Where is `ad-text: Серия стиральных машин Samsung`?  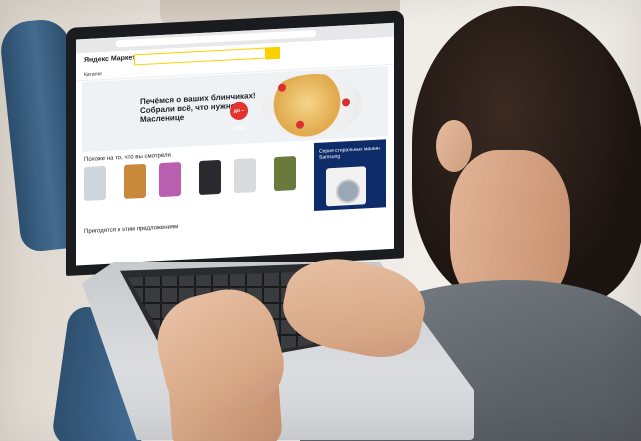
ad-text: Серия стиральных машин Samsung is located at coordinates (349, 153).